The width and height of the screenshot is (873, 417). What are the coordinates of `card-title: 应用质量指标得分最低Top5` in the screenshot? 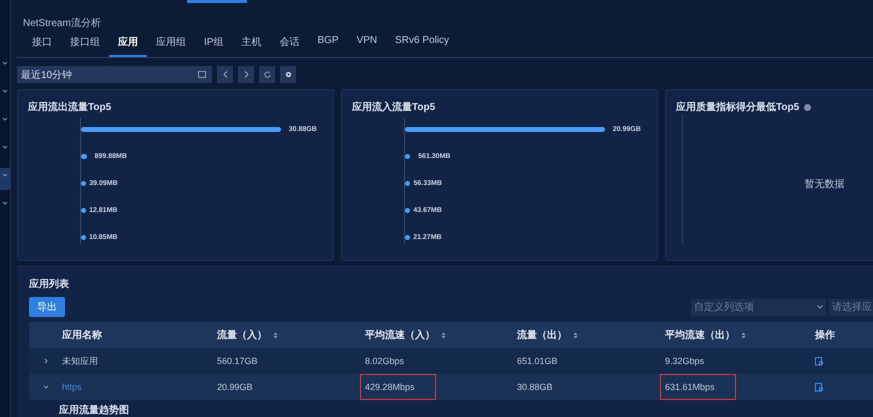 It's located at (738, 107).